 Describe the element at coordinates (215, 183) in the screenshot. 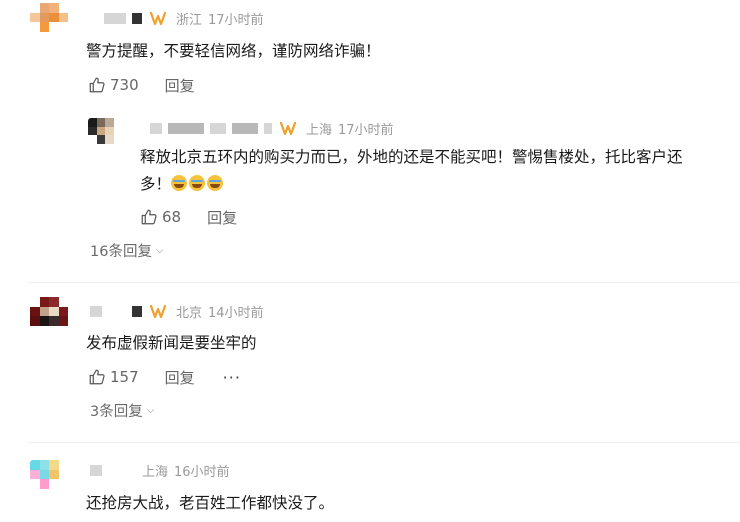

I see `laugh-cry-emoji-icon` at that location.